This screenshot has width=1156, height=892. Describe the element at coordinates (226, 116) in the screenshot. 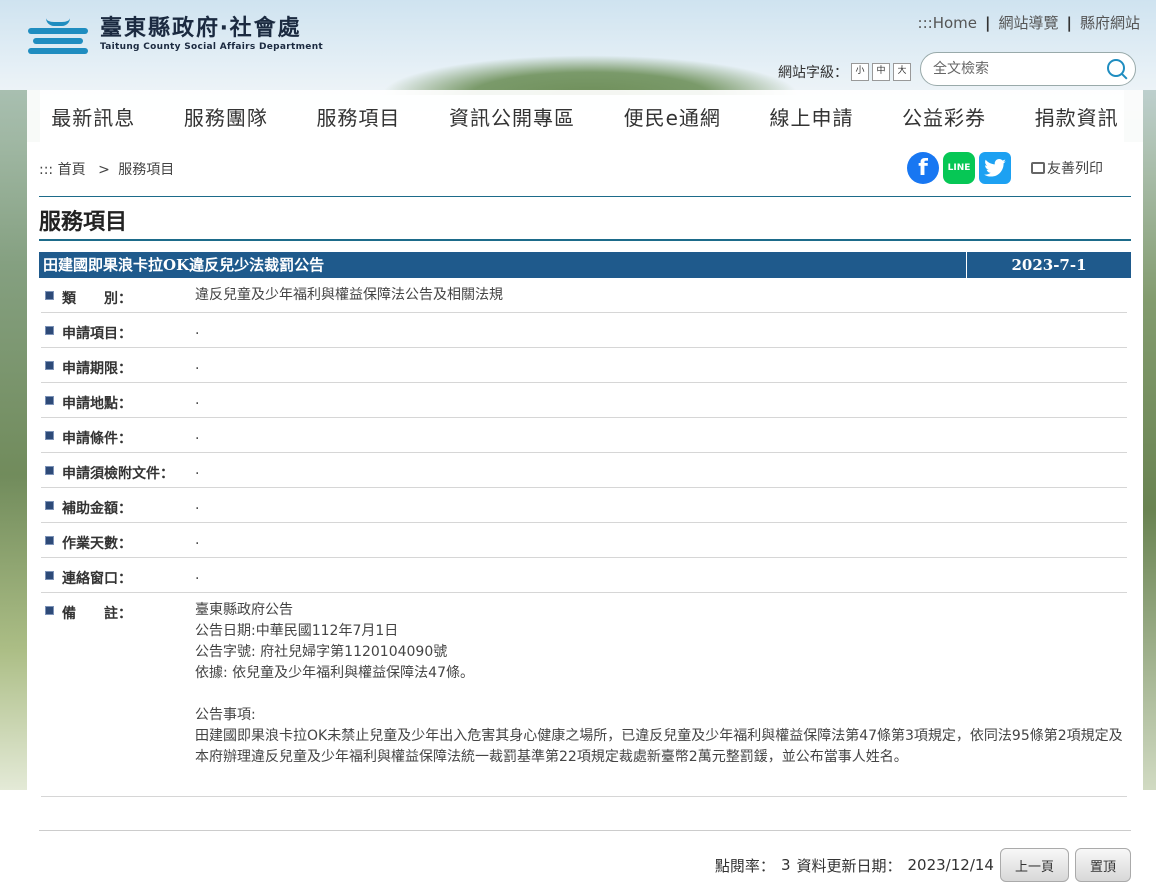

I see `nav-item-team: 服務團隊` at that location.